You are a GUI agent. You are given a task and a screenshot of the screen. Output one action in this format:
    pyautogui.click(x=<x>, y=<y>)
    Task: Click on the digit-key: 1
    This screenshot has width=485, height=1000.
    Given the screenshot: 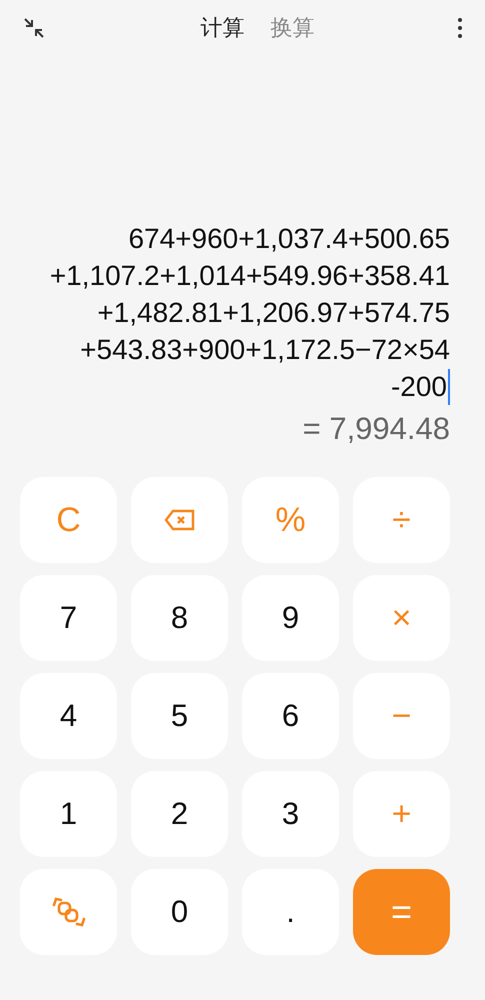 What is the action you would take?
    pyautogui.click(x=68, y=814)
    